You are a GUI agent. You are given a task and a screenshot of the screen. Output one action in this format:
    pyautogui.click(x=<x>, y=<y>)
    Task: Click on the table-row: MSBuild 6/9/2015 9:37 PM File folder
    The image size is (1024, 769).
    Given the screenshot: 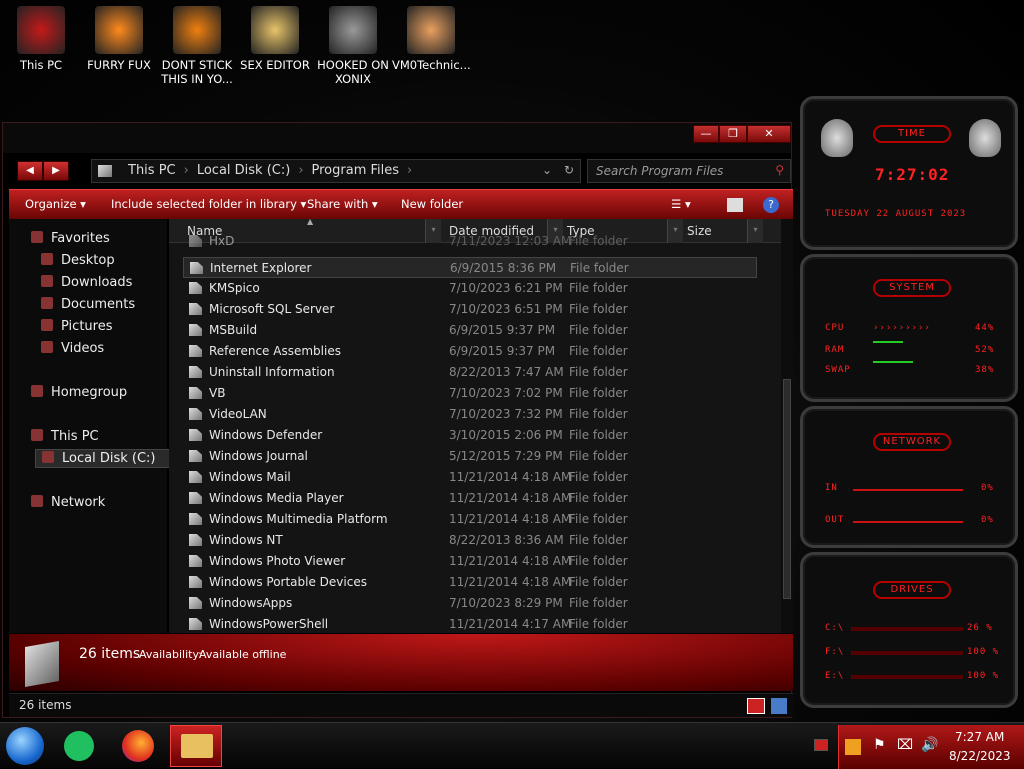 What is the action you would take?
    pyautogui.click(x=470, y=330)
    